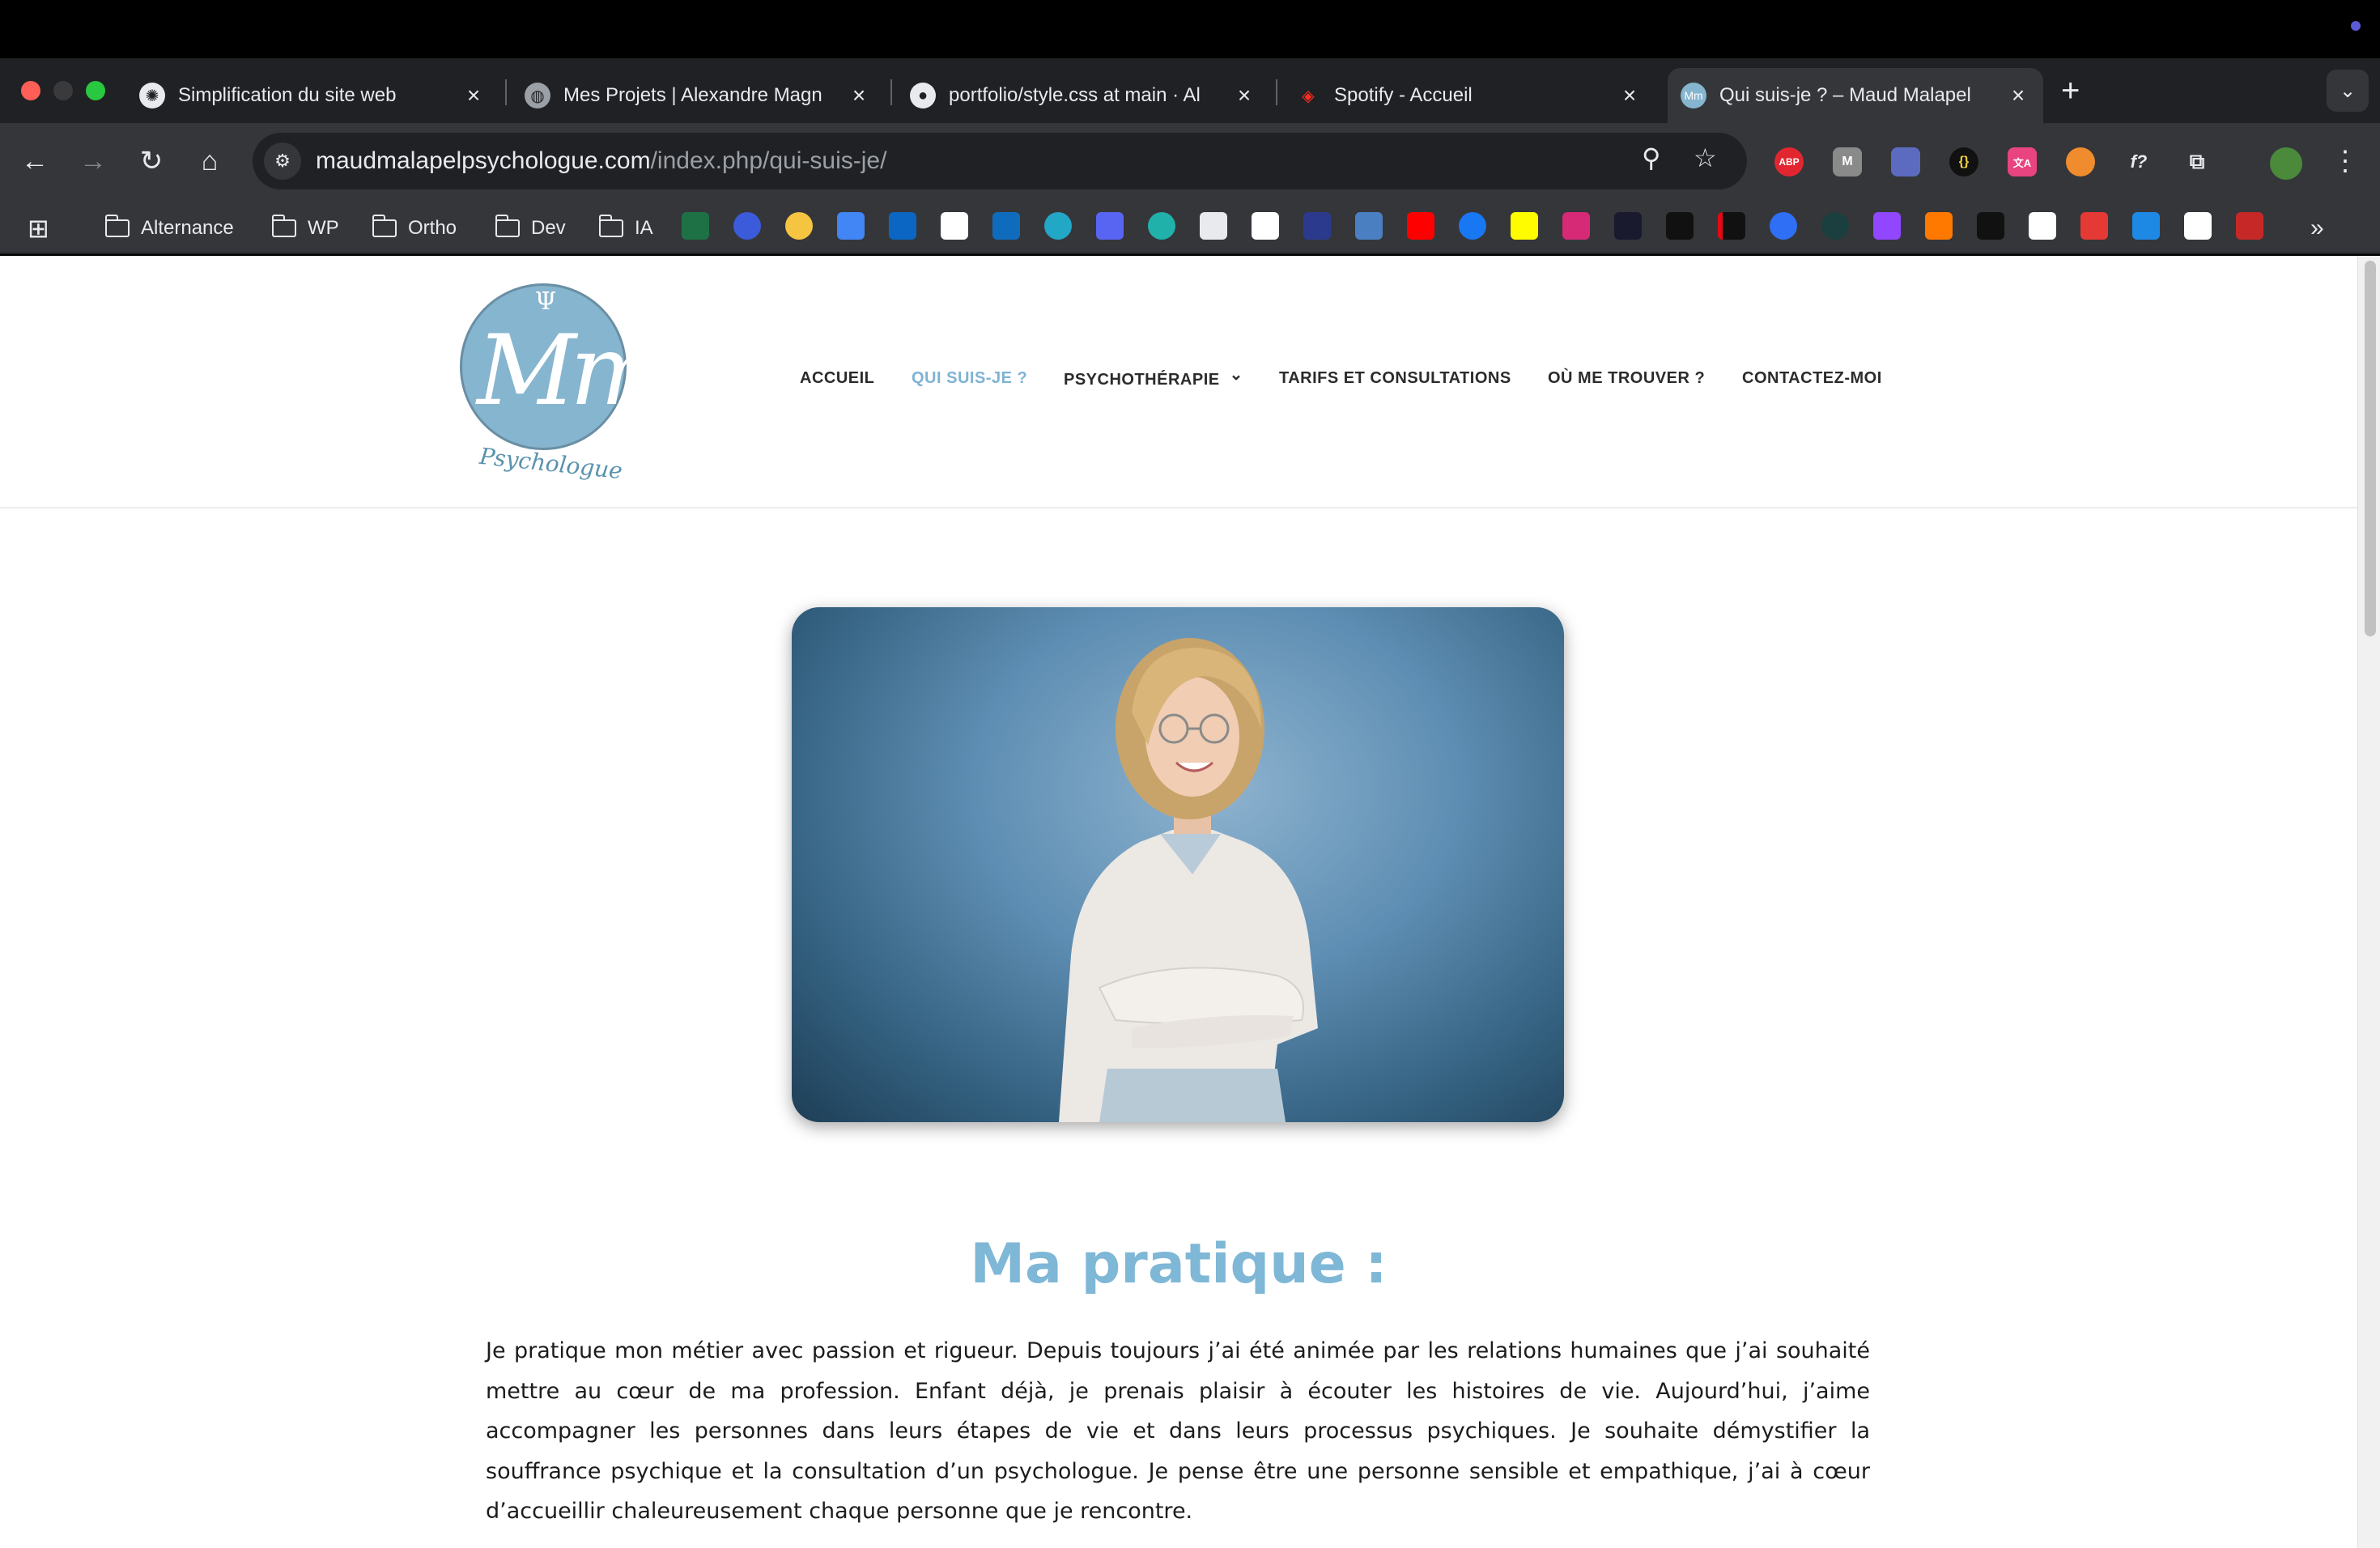 This screenshot has height=1548, width=2380. I want to click on folder-label: Ortho, so click(432, 228).